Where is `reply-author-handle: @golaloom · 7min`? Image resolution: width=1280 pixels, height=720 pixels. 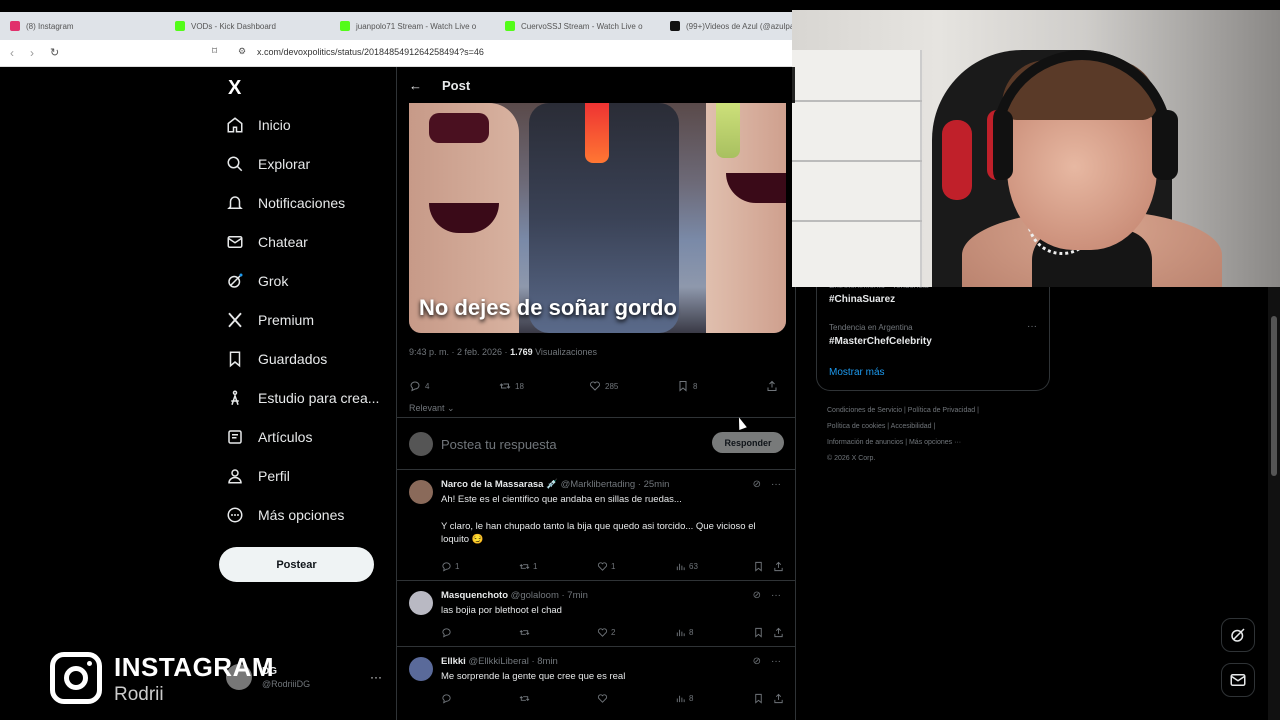
reply-author-handle: @golaloom · 7min is located at coordinates (549, 595).